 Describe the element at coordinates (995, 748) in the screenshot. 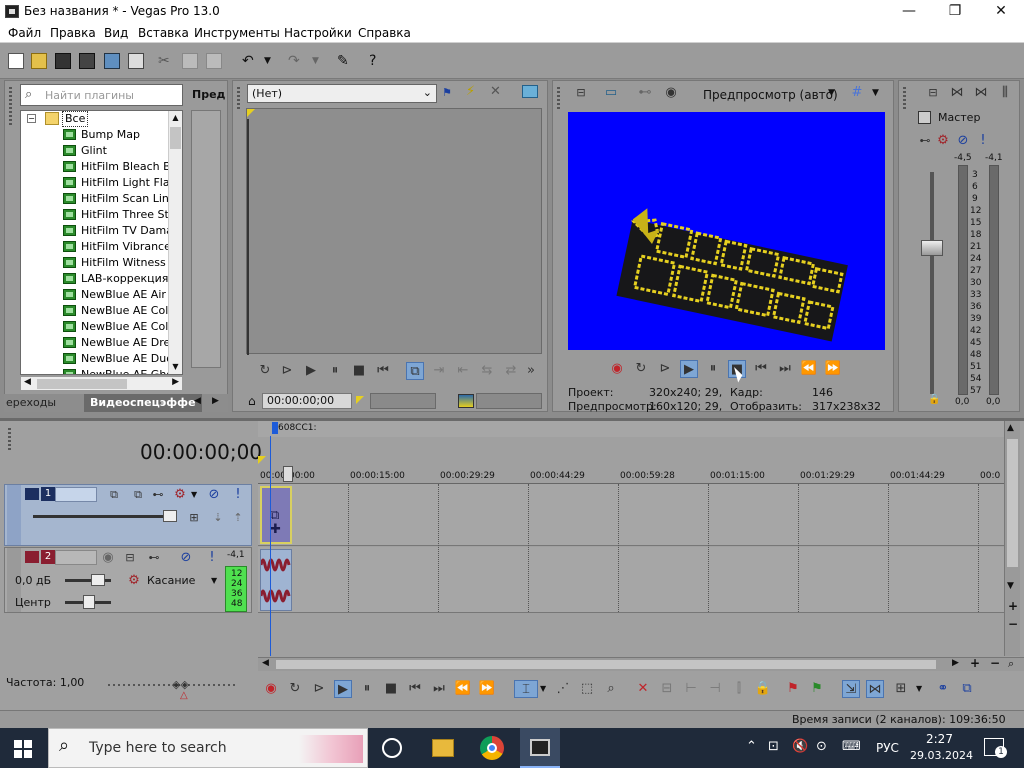

I see `notifications-icon: 1` at that location.